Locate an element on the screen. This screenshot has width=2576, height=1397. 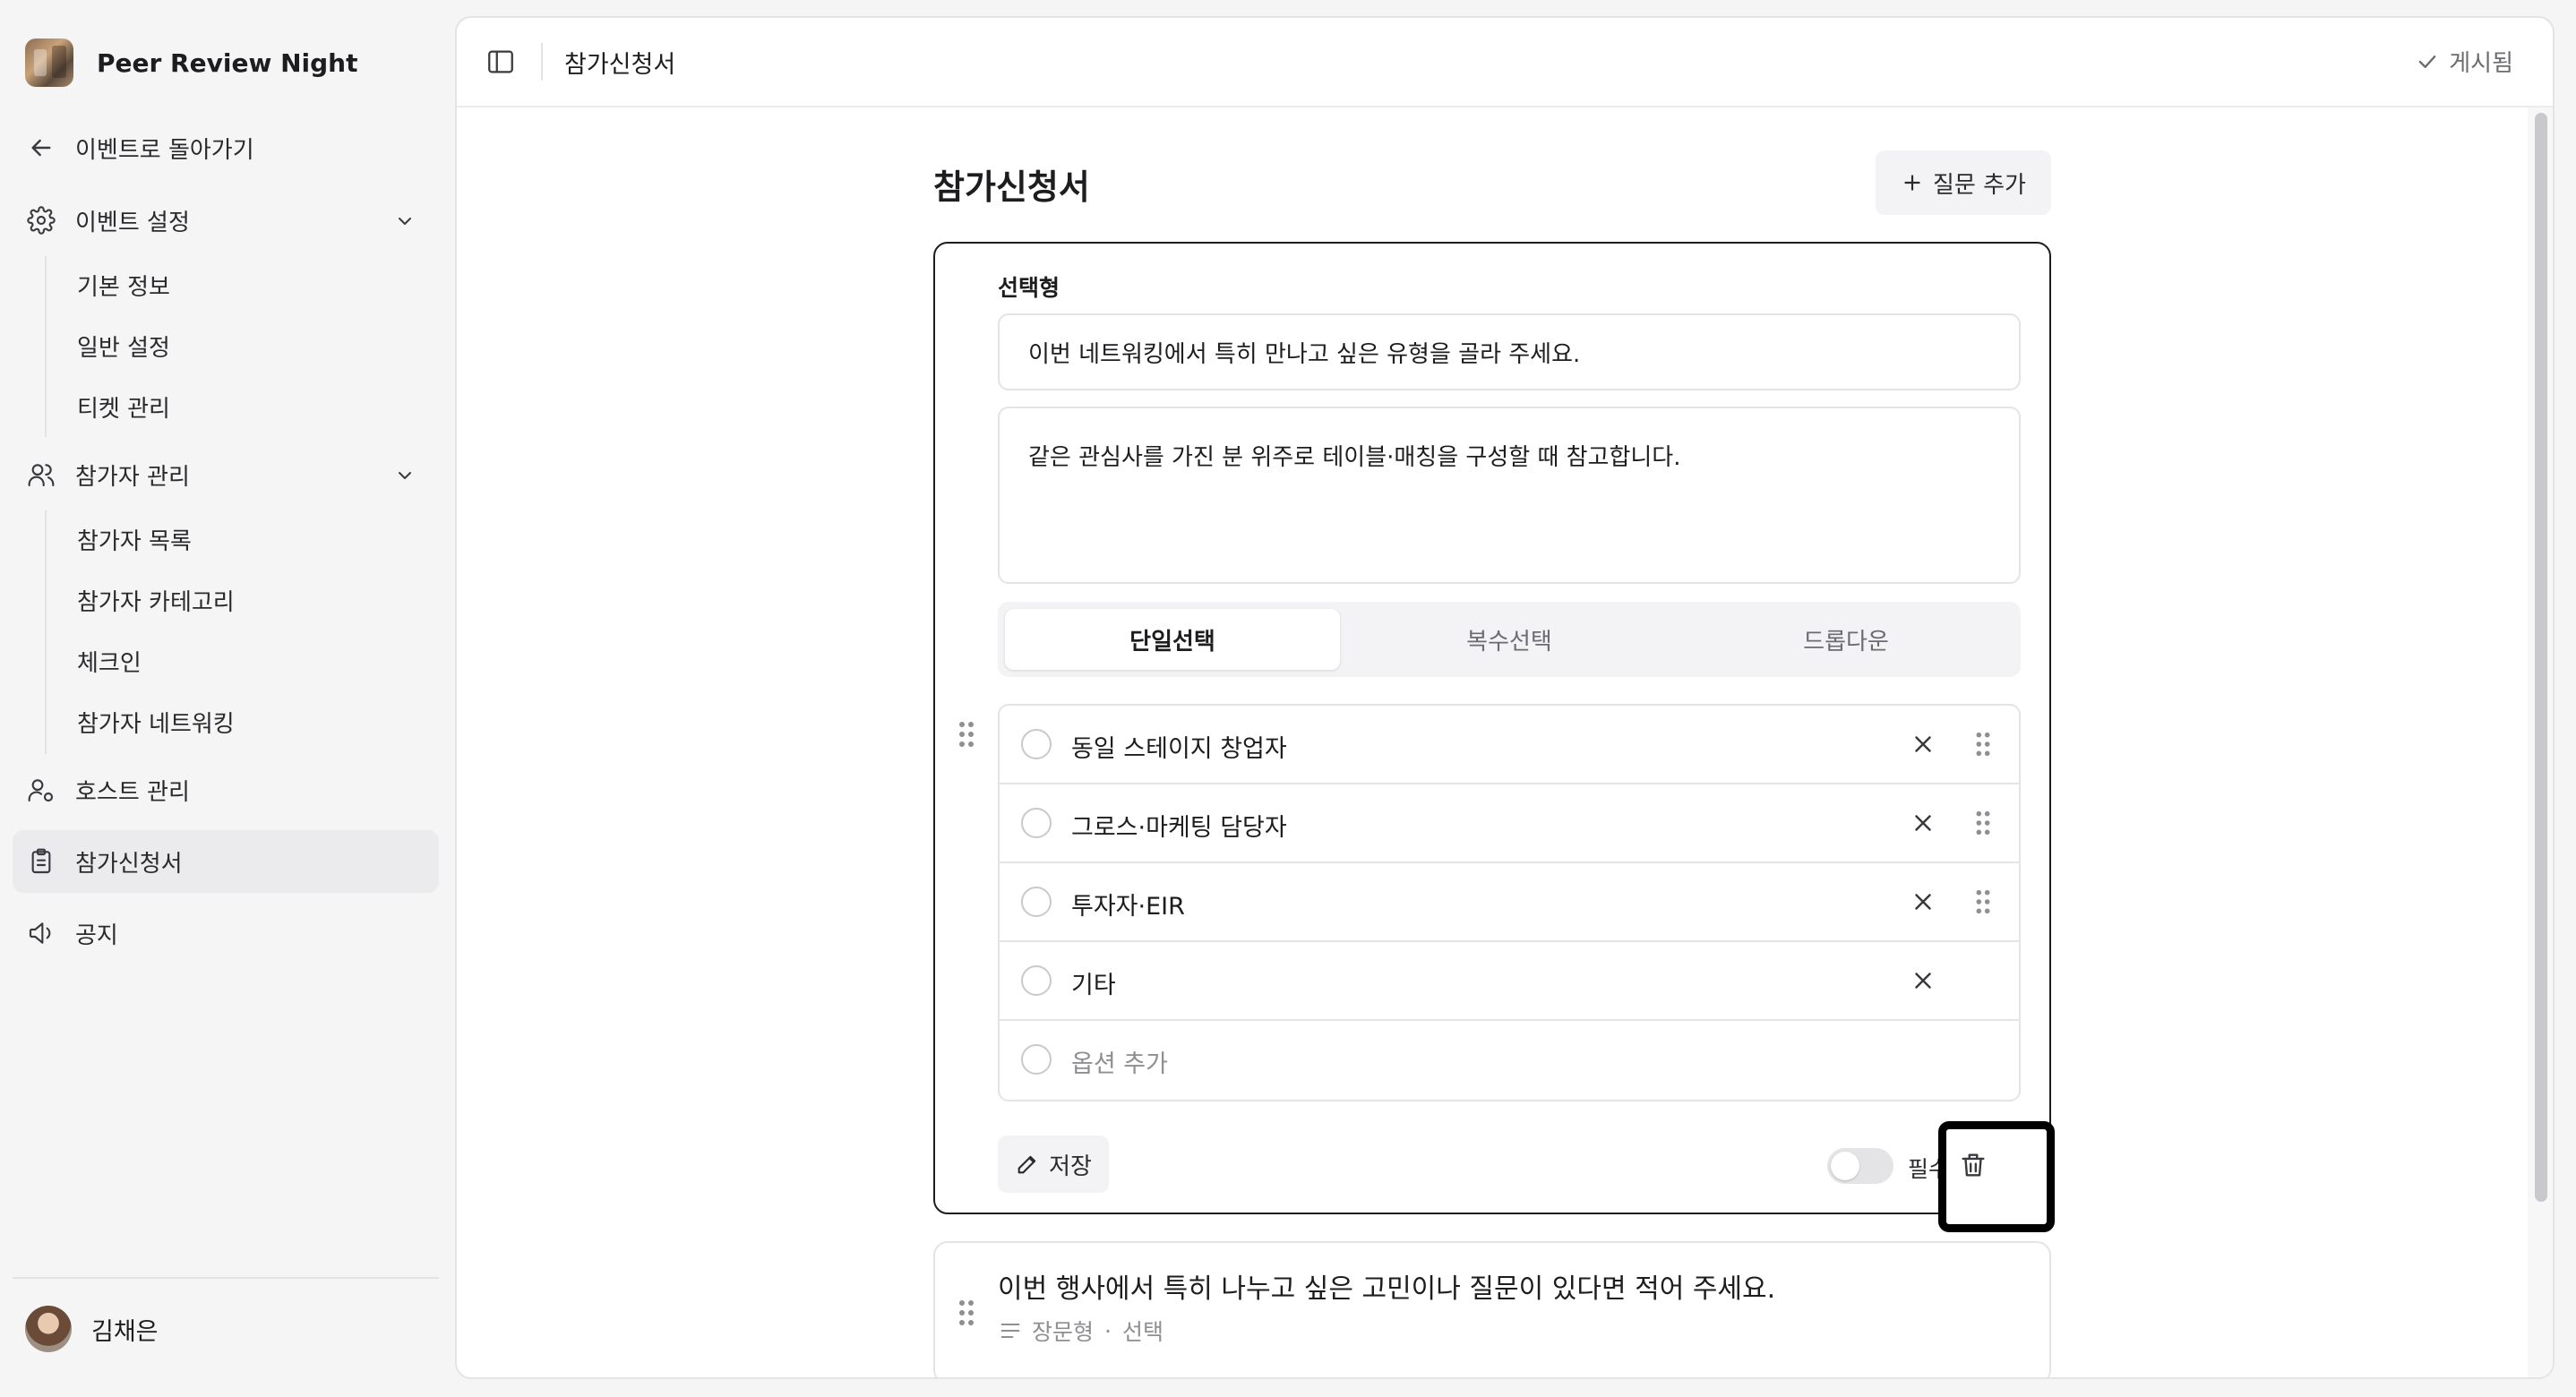
event-settings-submenu: 기본 정보 일반 설정 티켓 관리 is located at coordinates (107, 346).